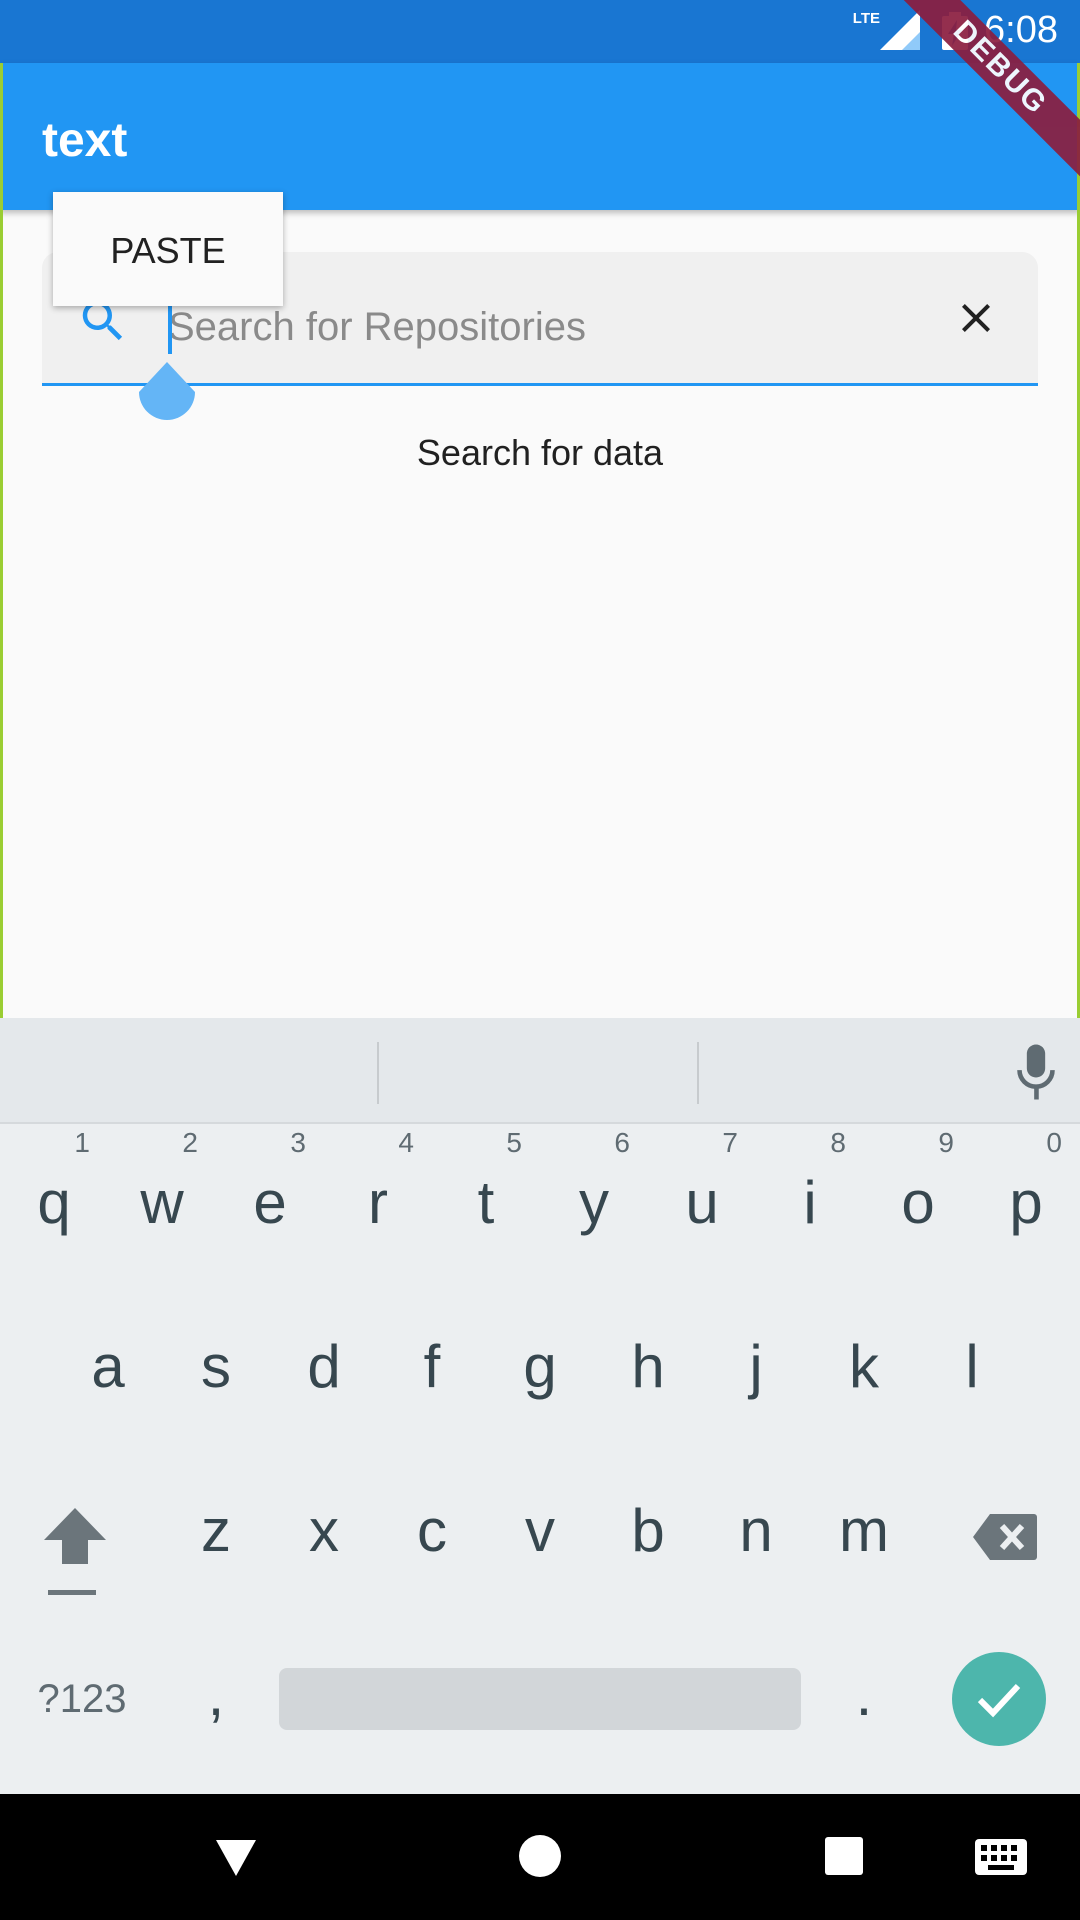 This screenshot has height=1920, width=1080. I want to click on network-type: LTE, so click(866, 18).